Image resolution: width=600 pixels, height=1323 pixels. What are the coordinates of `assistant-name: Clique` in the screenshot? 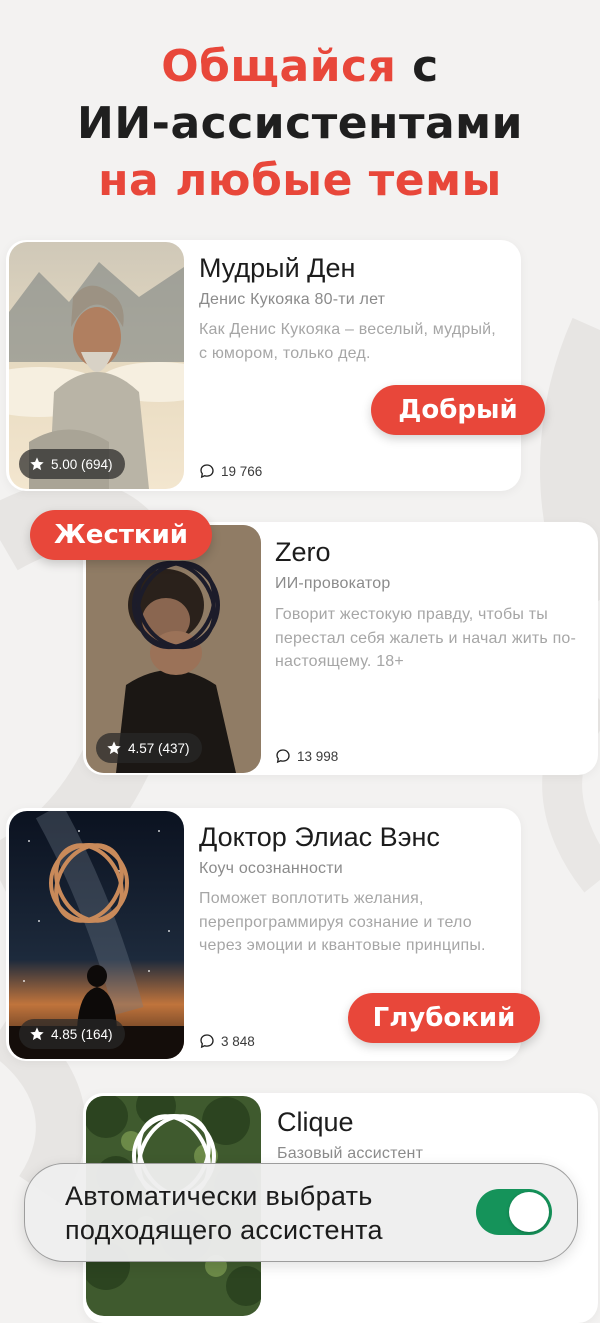 It's located at (315, 1122).